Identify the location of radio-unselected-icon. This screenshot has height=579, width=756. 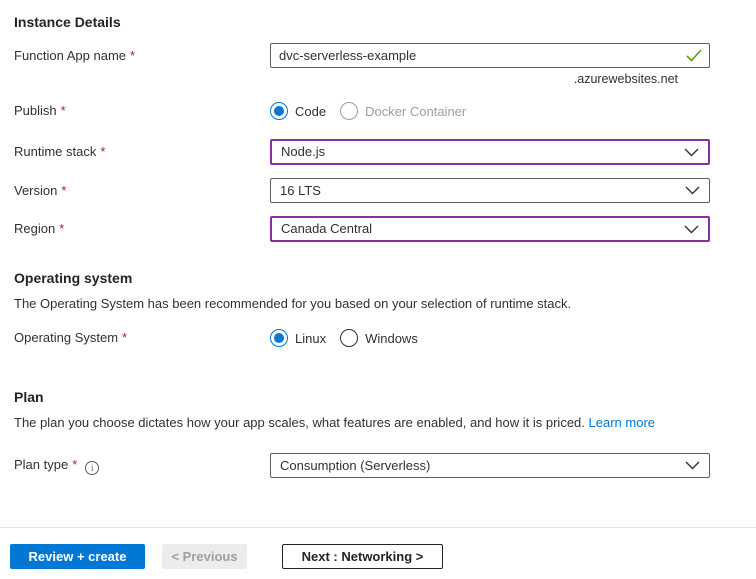
(349, 338).